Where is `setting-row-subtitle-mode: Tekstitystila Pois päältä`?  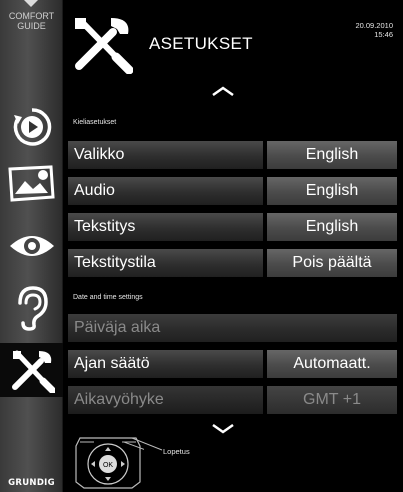
setting-row-subtitle-mode: Tekstitystila Pois päältä is located at coordinates (232, 263).